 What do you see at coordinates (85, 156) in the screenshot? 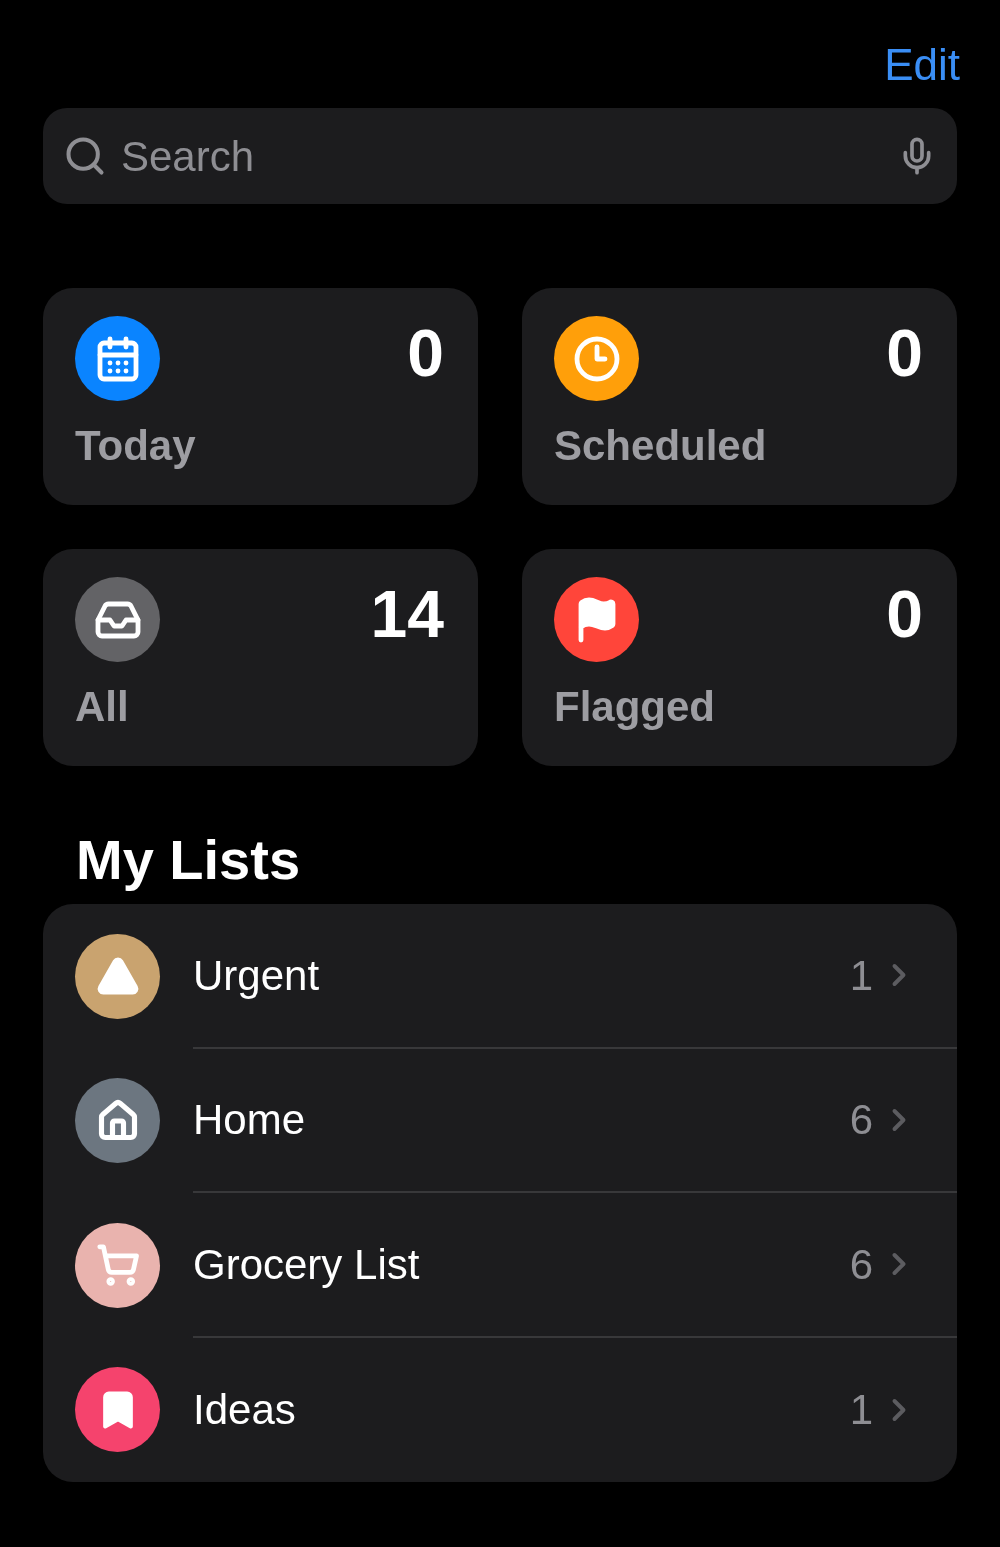
I see `search-icon` at bounding box center [85, 156].